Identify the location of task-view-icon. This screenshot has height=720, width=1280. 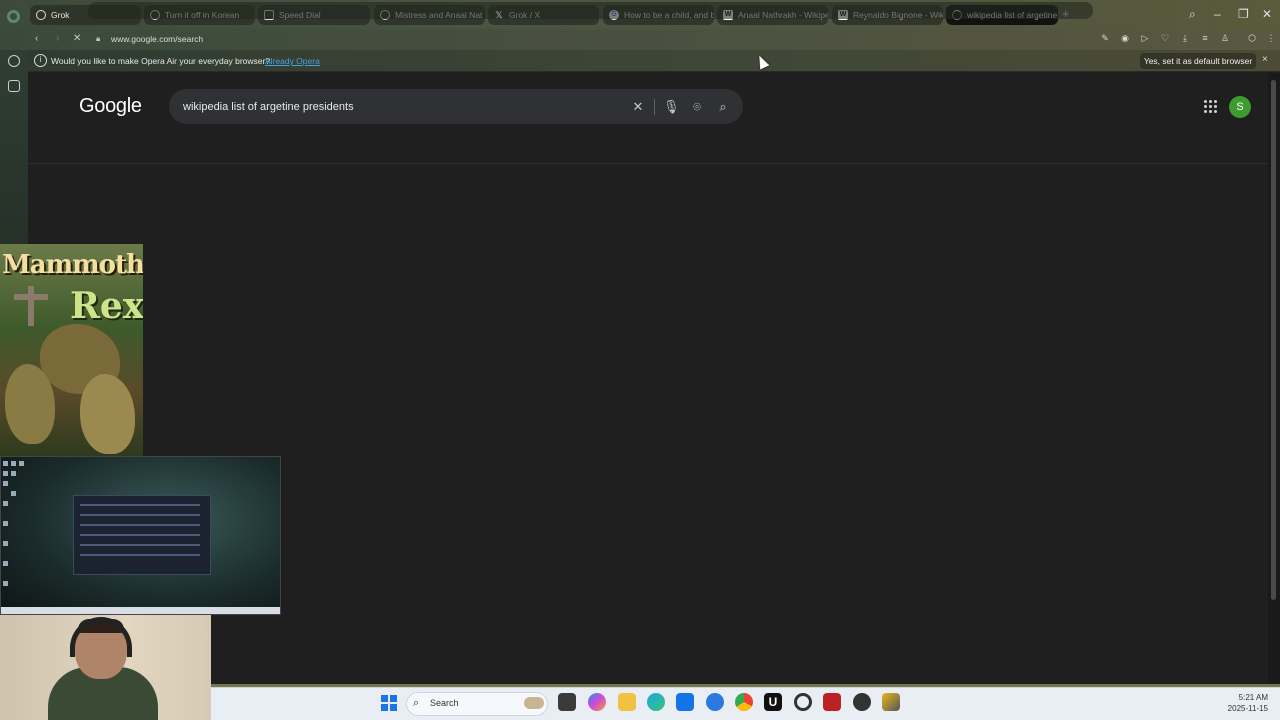
(567, 702).